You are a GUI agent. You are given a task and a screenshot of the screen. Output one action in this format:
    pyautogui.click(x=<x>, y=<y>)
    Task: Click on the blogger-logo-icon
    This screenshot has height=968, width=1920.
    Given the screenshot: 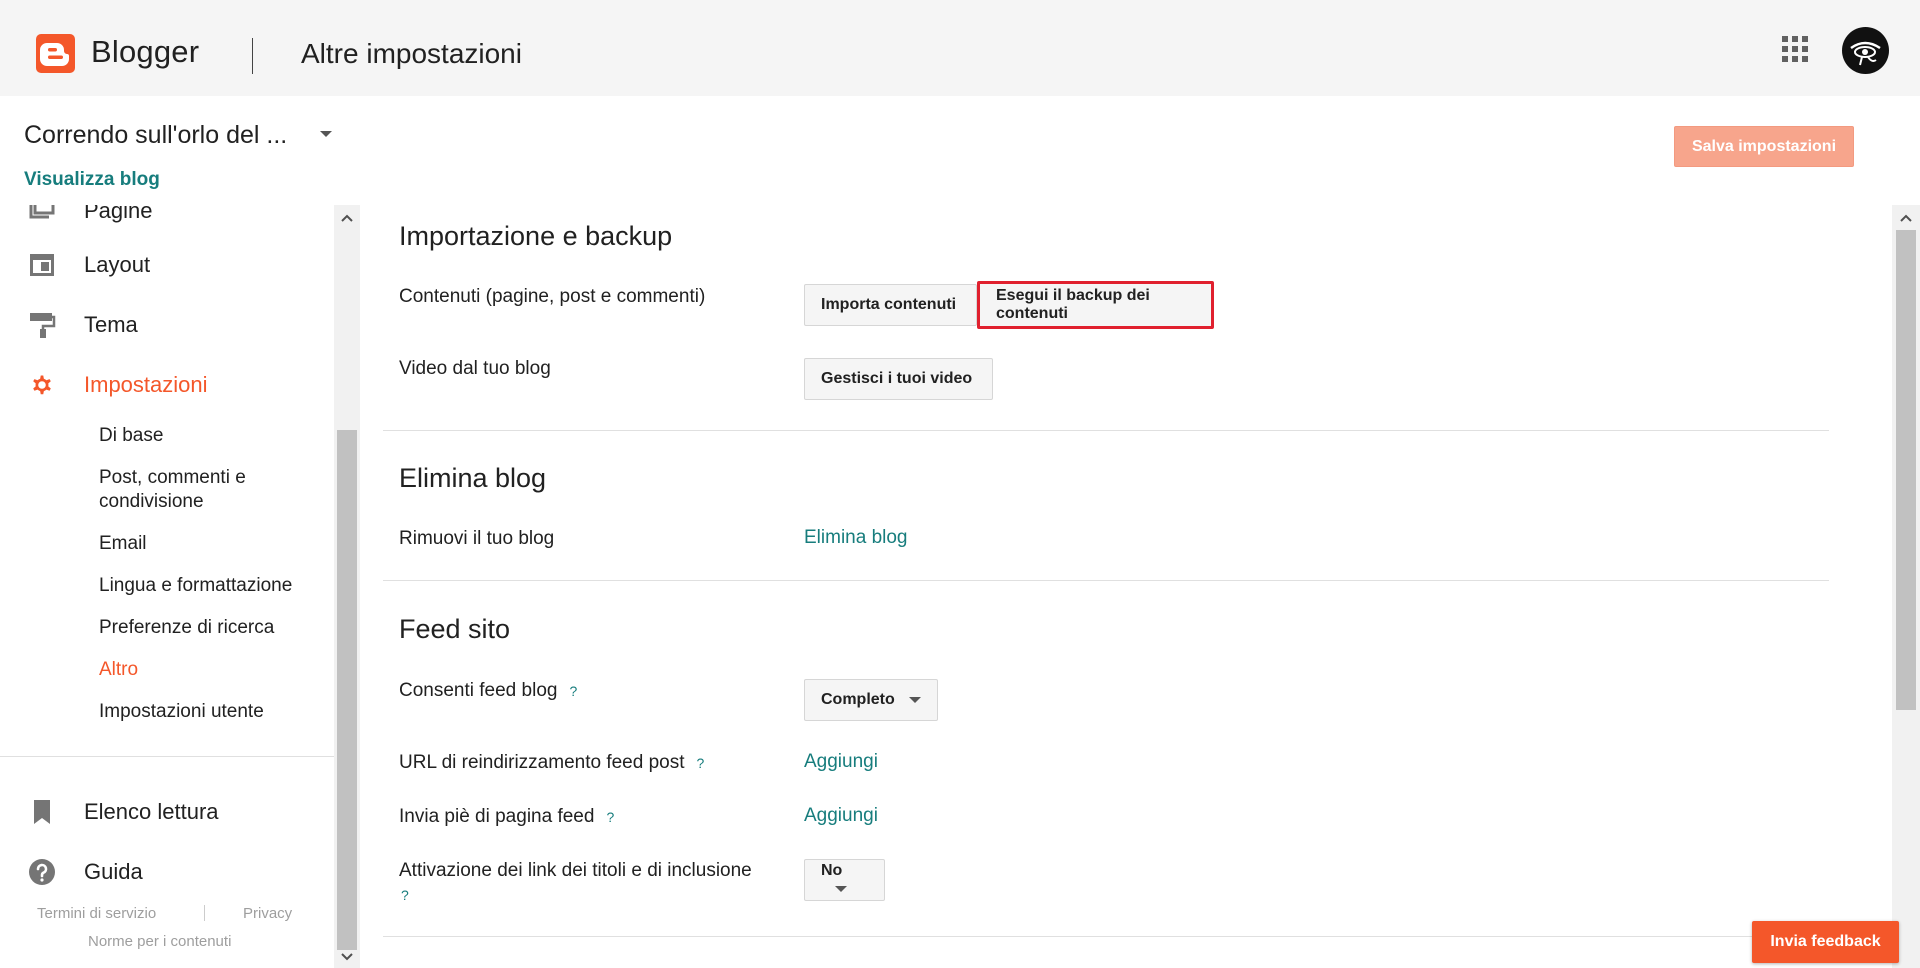 What is the action you would take?
    pyautogui.click(x=55, y=53)
    